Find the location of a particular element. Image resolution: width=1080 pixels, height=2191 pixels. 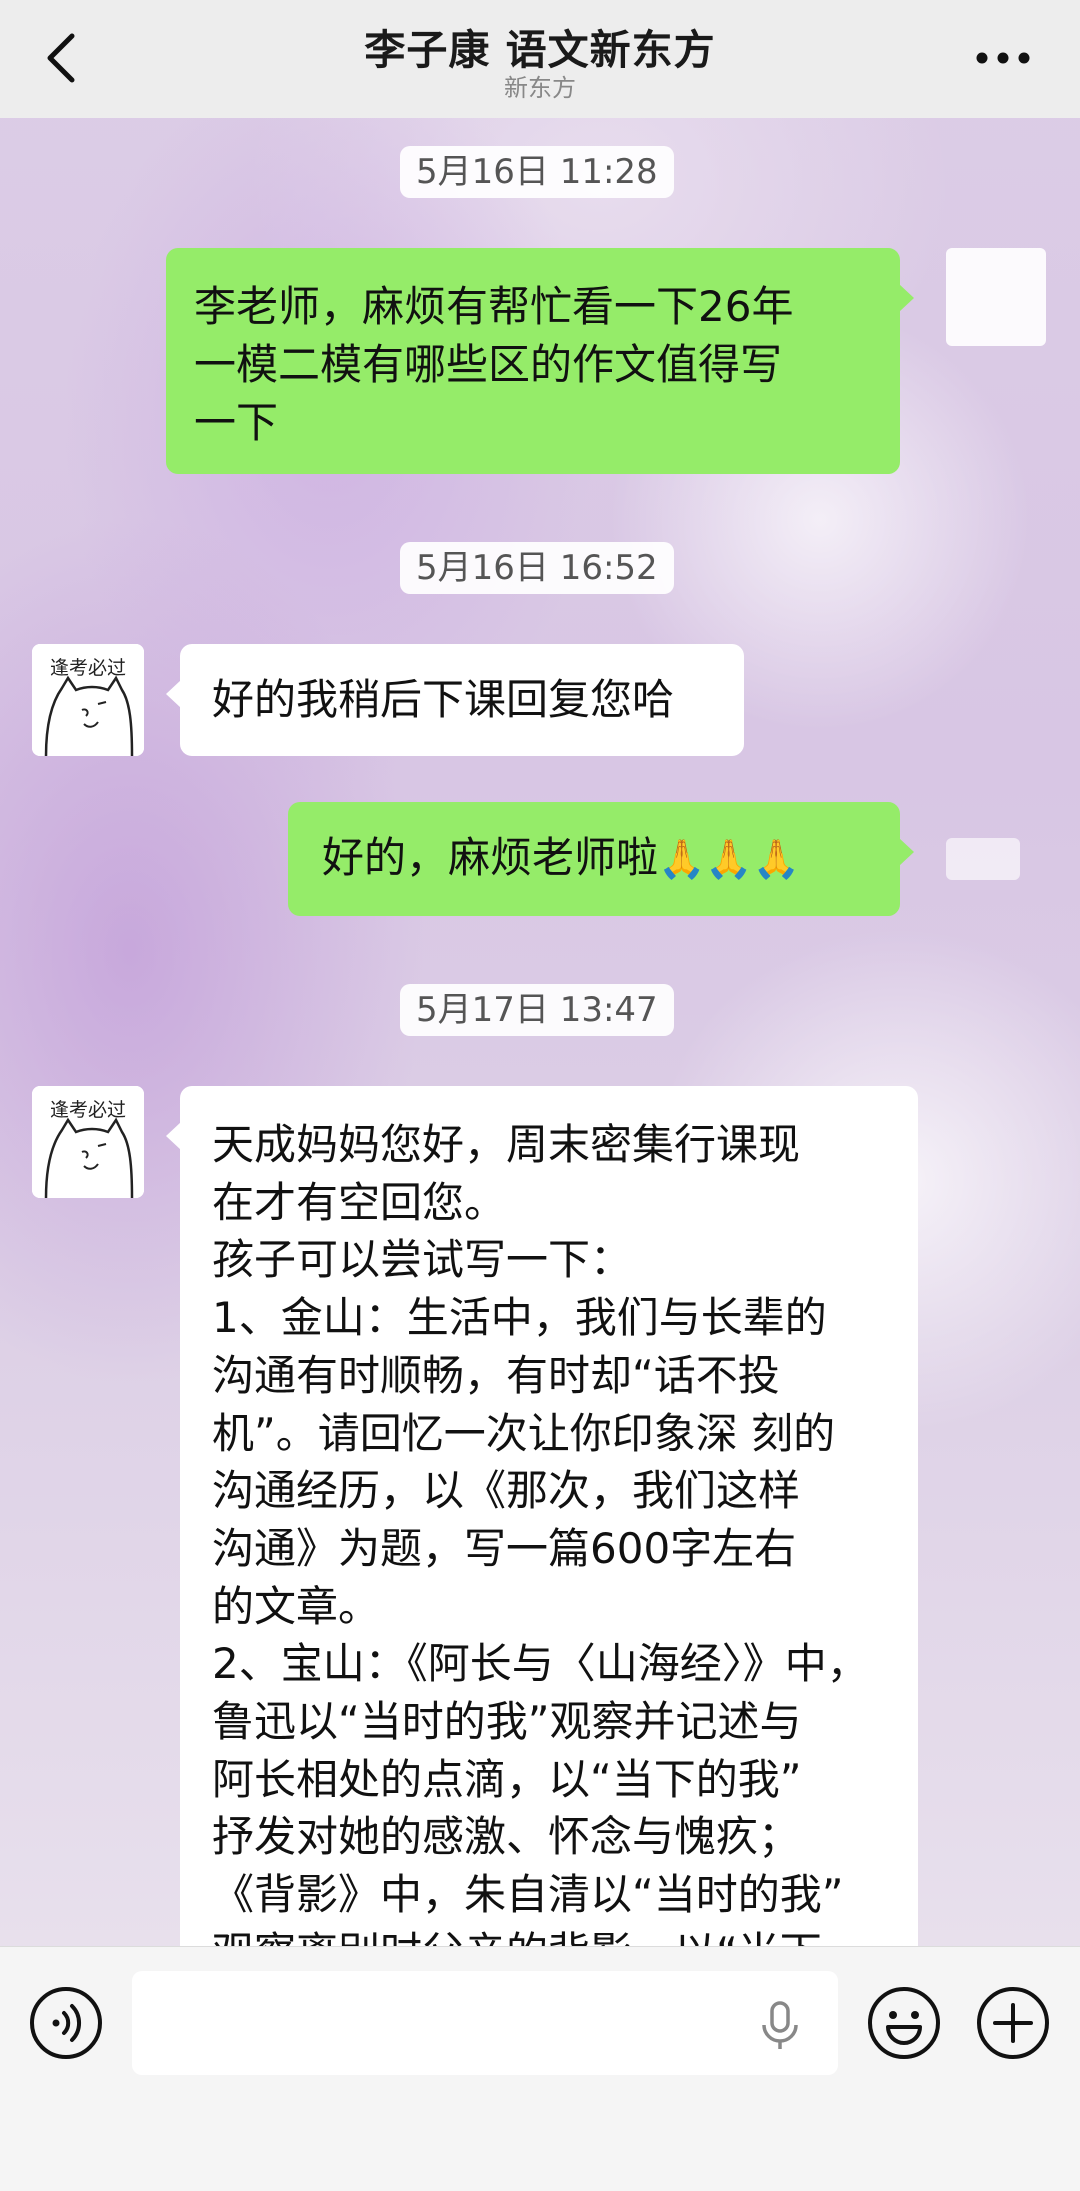

plus-icon is located at coordinates (1013, 2023).